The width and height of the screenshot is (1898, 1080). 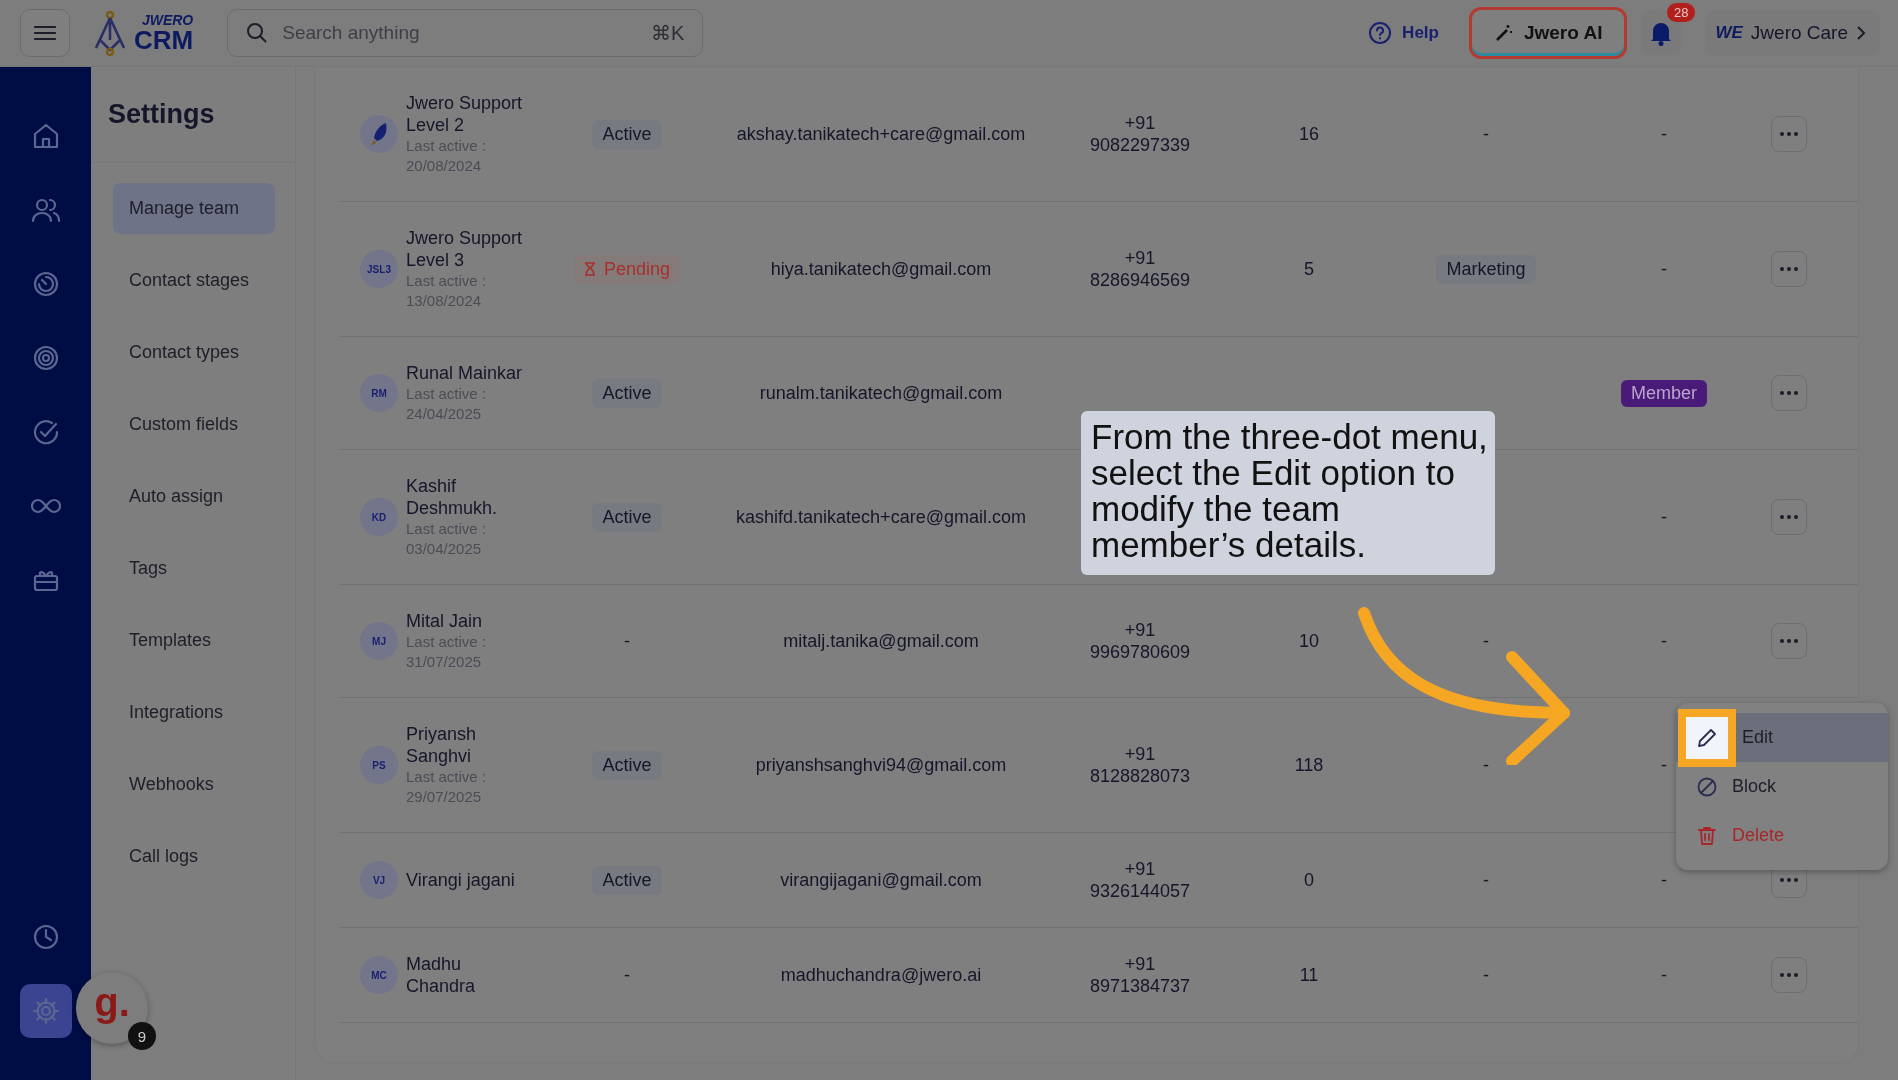 I want to click on email-cell: kashifd.tanikatech+care@gmail.com, so click(x=881, y=517).